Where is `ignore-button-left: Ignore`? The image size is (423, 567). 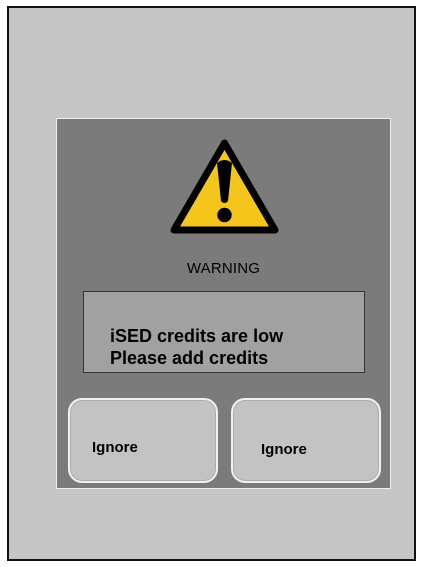
ignore-button-left: Ignore is located at coordinates (143, 440).